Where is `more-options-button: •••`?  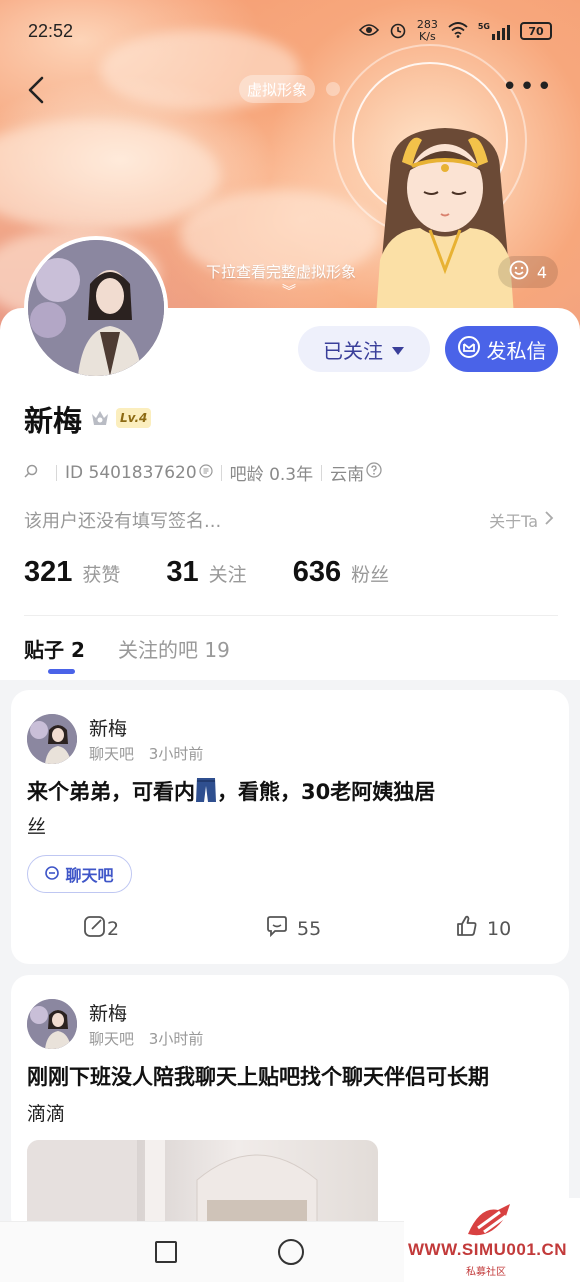
more-options-button: ••• is located at coordinates (528, 87).